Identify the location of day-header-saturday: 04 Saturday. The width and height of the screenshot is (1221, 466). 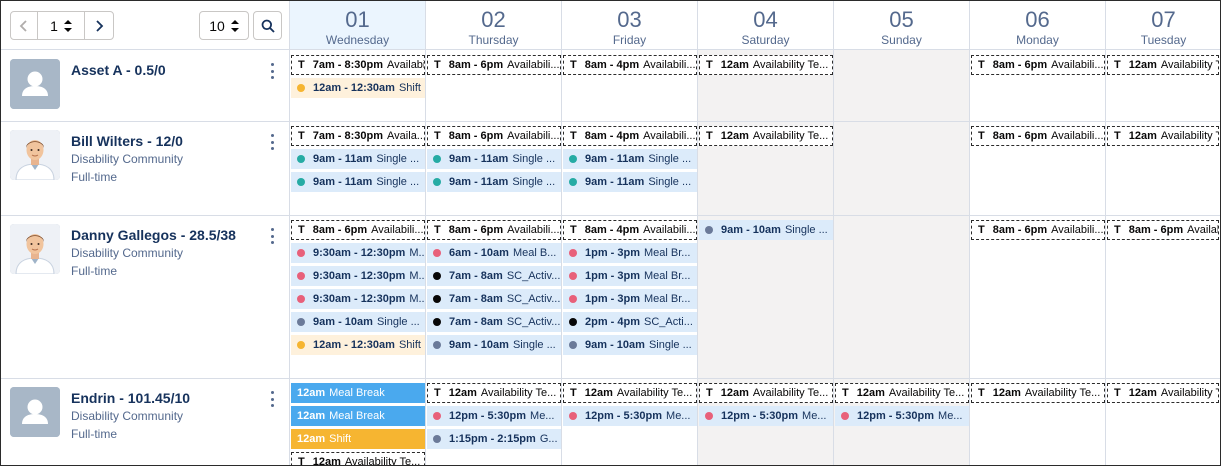
(766, 25).